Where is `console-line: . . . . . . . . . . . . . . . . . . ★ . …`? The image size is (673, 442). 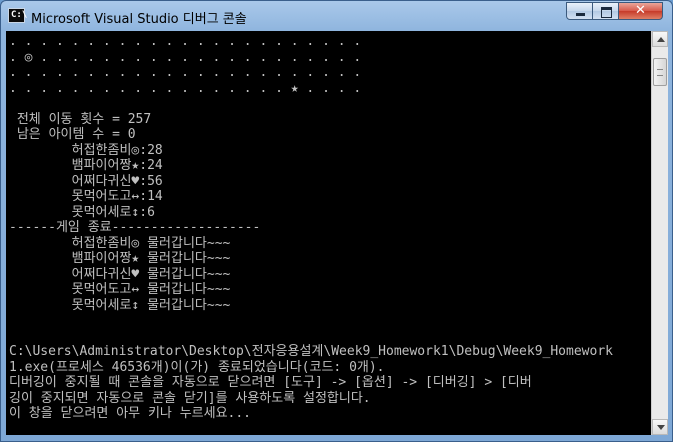 console-line: . . . . . . . . . . . . . . . . . . ★ . … is located at coordinates (185, 88).